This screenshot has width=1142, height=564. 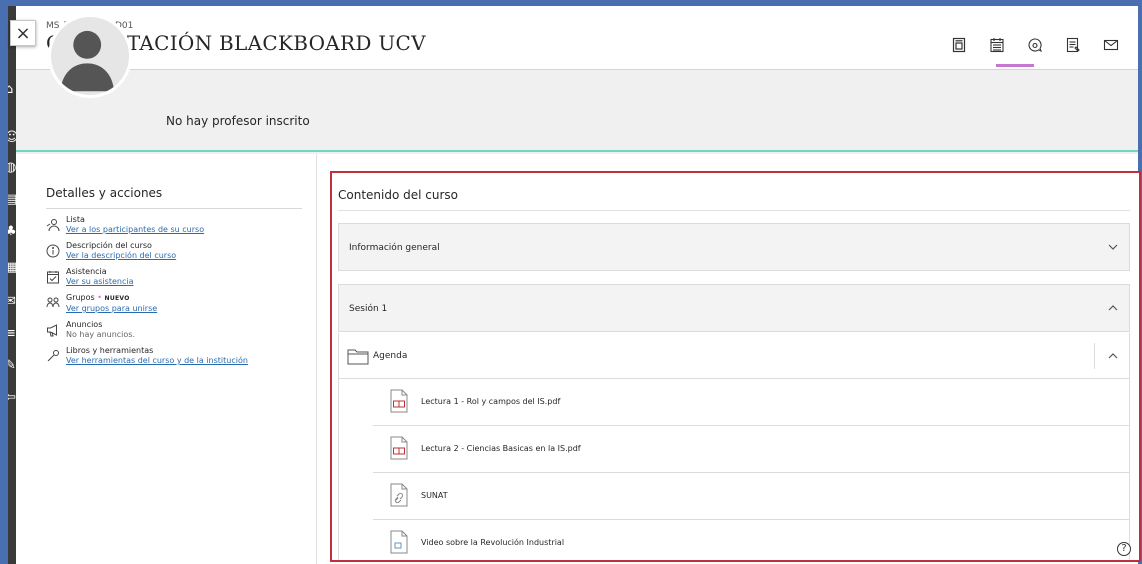 I want to click on description-link: Ver la descripción del curso, so click(x=121, y=256).